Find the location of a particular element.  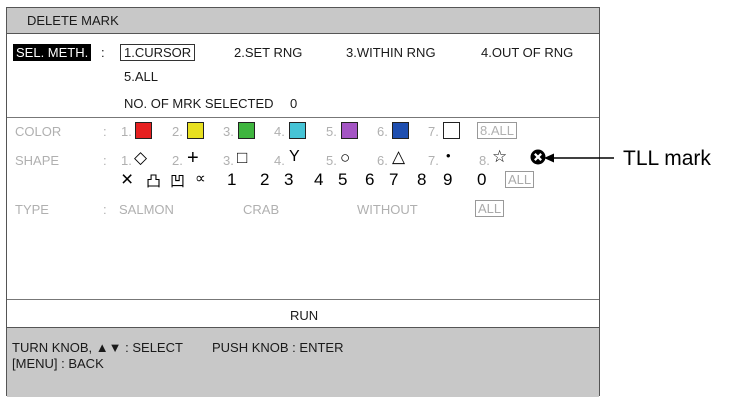

color-all-option: 8.ALL is located at coordinates (497, 130).